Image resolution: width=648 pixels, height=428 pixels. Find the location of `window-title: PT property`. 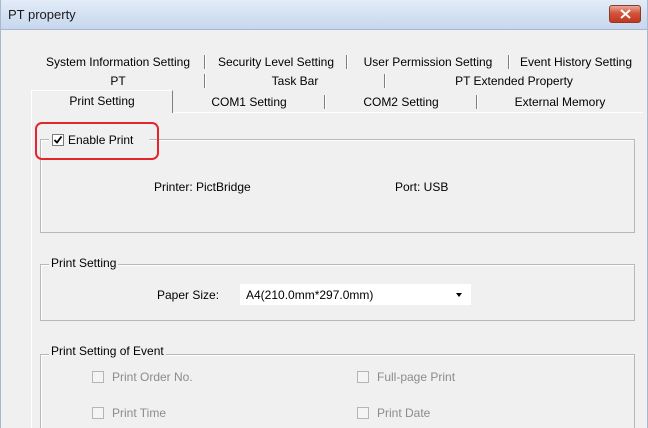

window-title: PT property is located at coordinates (42, 14).